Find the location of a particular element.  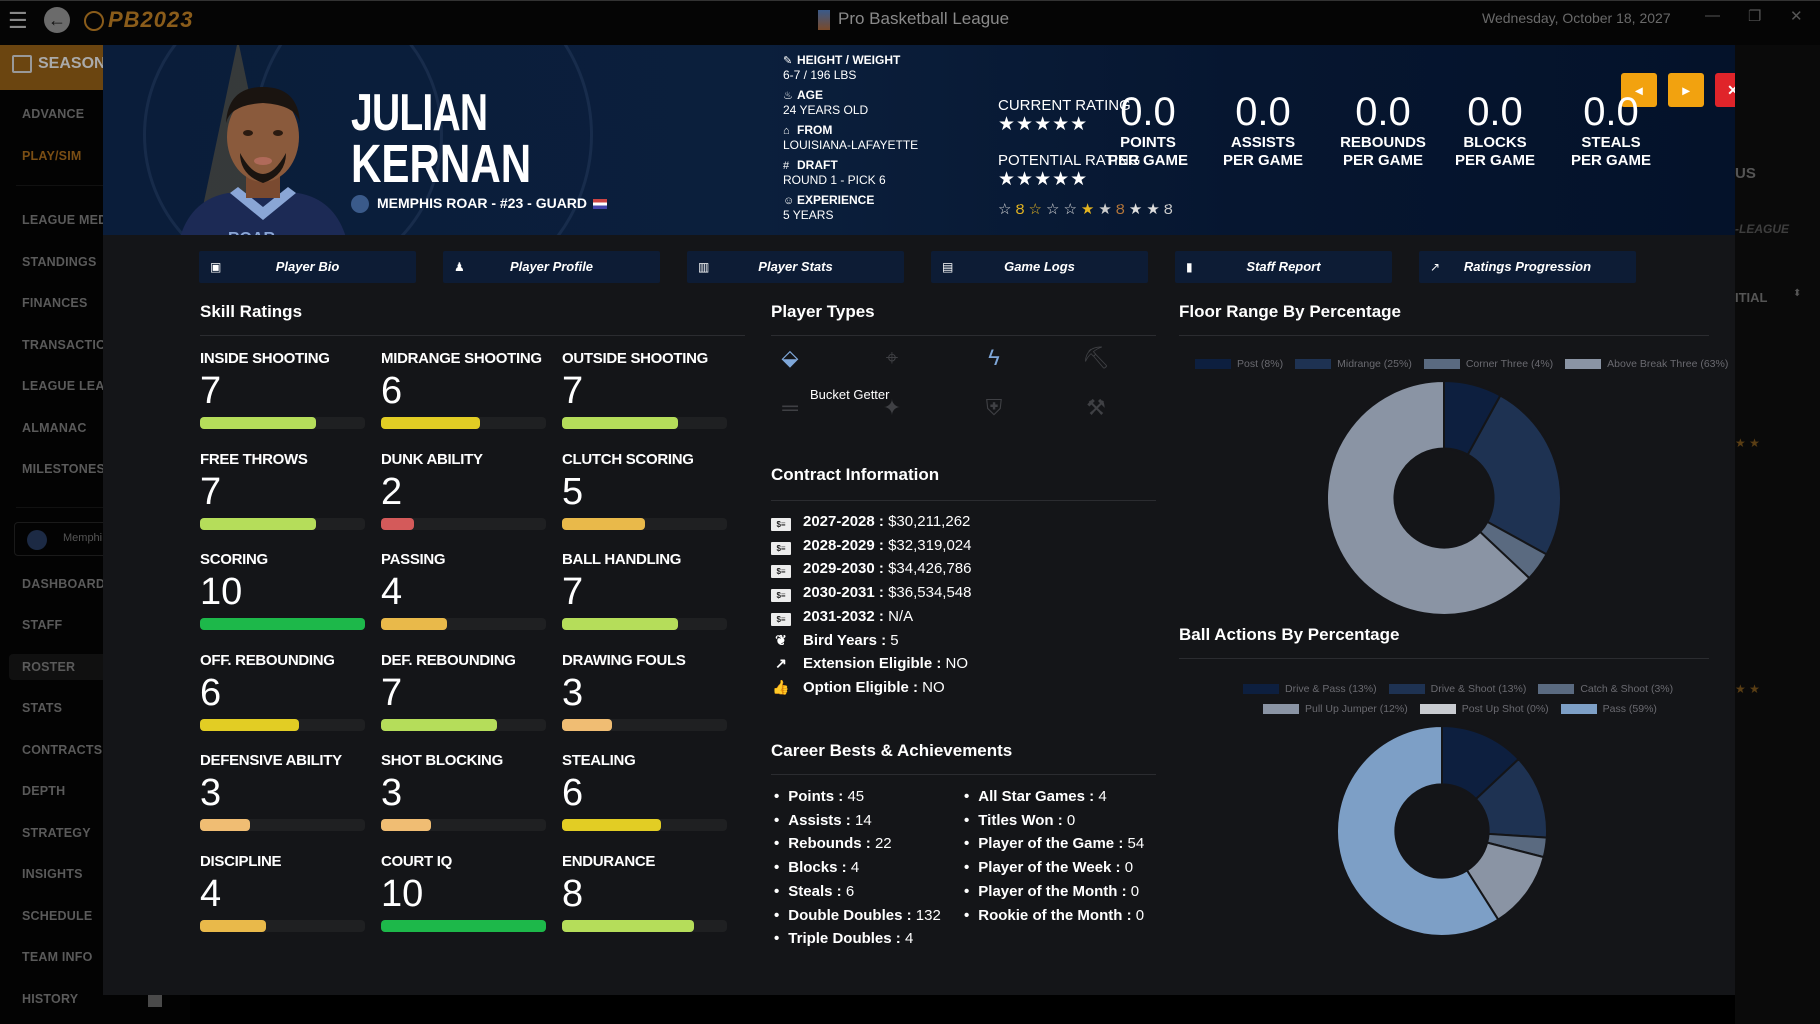

restore-button: ❐ is located at coordinates (1754, 16).